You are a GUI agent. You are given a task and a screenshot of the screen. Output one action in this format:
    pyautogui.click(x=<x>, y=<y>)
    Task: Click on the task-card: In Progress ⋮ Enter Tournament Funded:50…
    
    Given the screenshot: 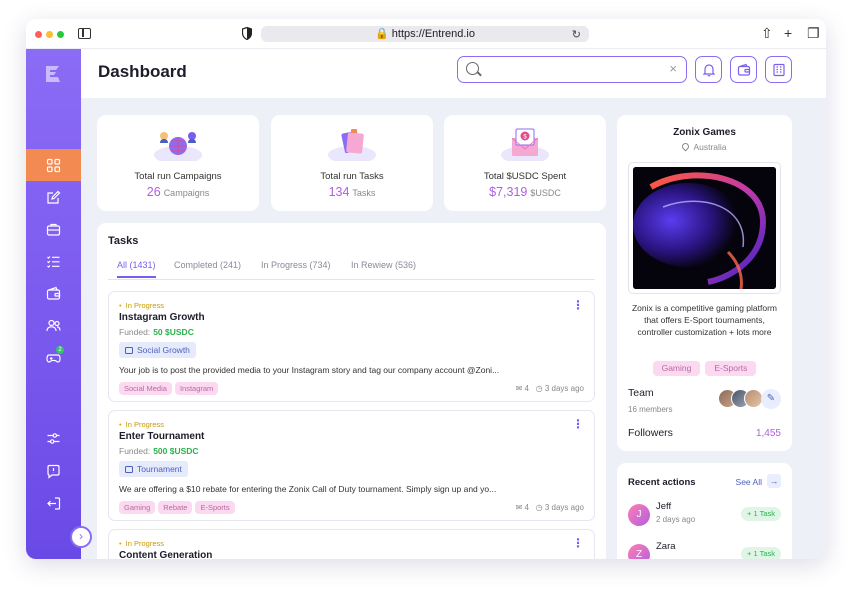 What is the action you would take?
    pyautogui.click(x=351, y=465)
    